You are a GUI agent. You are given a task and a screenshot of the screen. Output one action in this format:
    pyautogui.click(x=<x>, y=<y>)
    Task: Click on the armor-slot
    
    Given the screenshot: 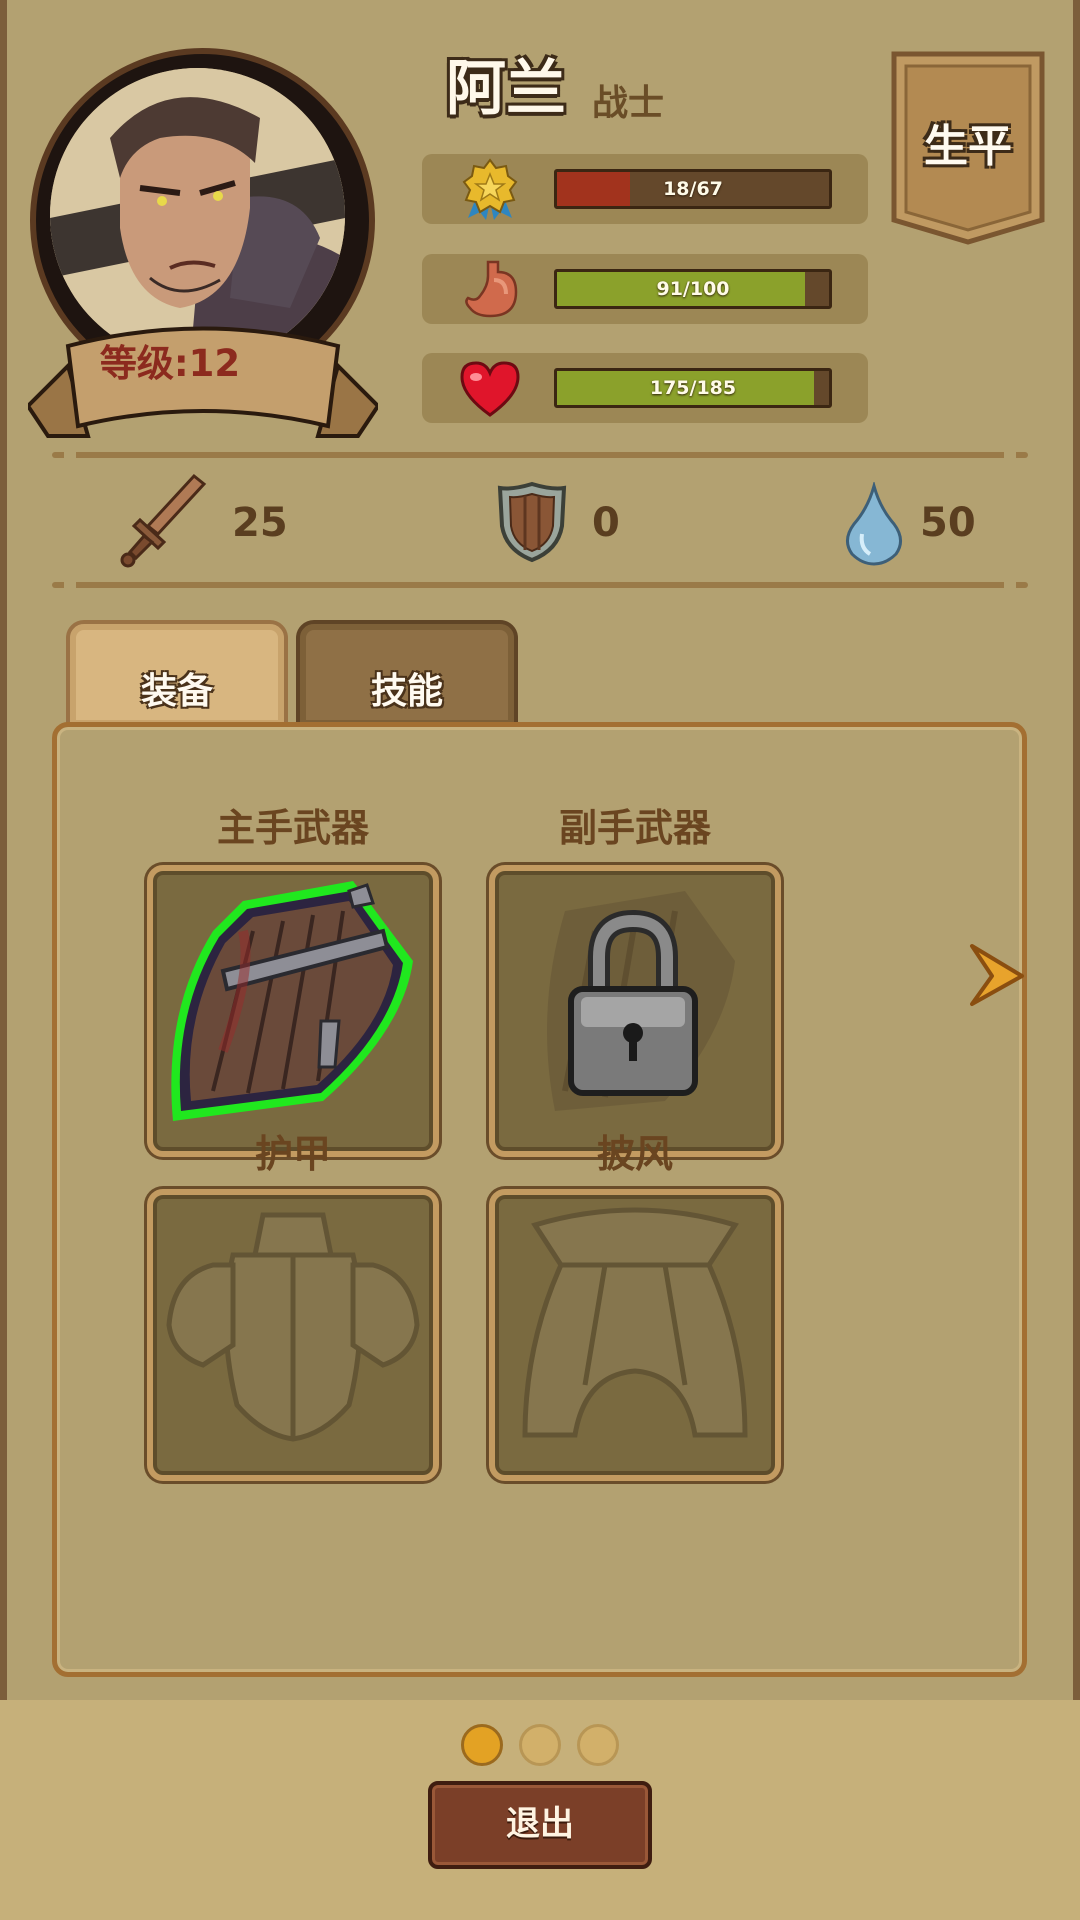 What is the action you would take?
    pyautogui.click(x=293, y=1335)
    